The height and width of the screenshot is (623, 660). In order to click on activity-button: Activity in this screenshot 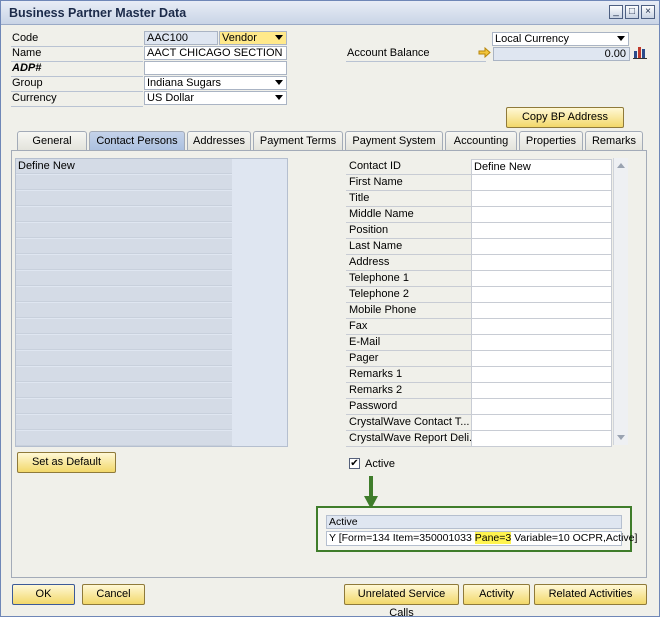, I will do `click(496, 594)`.